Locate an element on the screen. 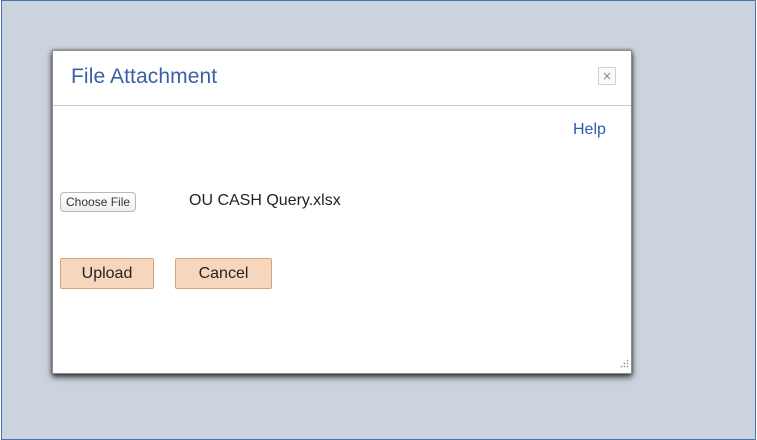 The image size is (757, 440). close-icon: × is located at coordinates (607, 76).